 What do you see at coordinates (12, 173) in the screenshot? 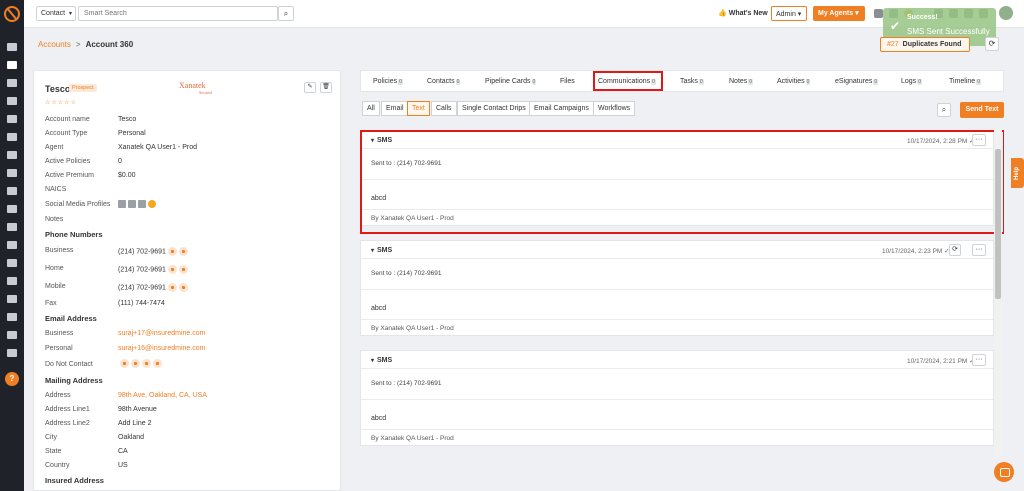
I see `megaphone-icon` at bounding box center [12, 173].